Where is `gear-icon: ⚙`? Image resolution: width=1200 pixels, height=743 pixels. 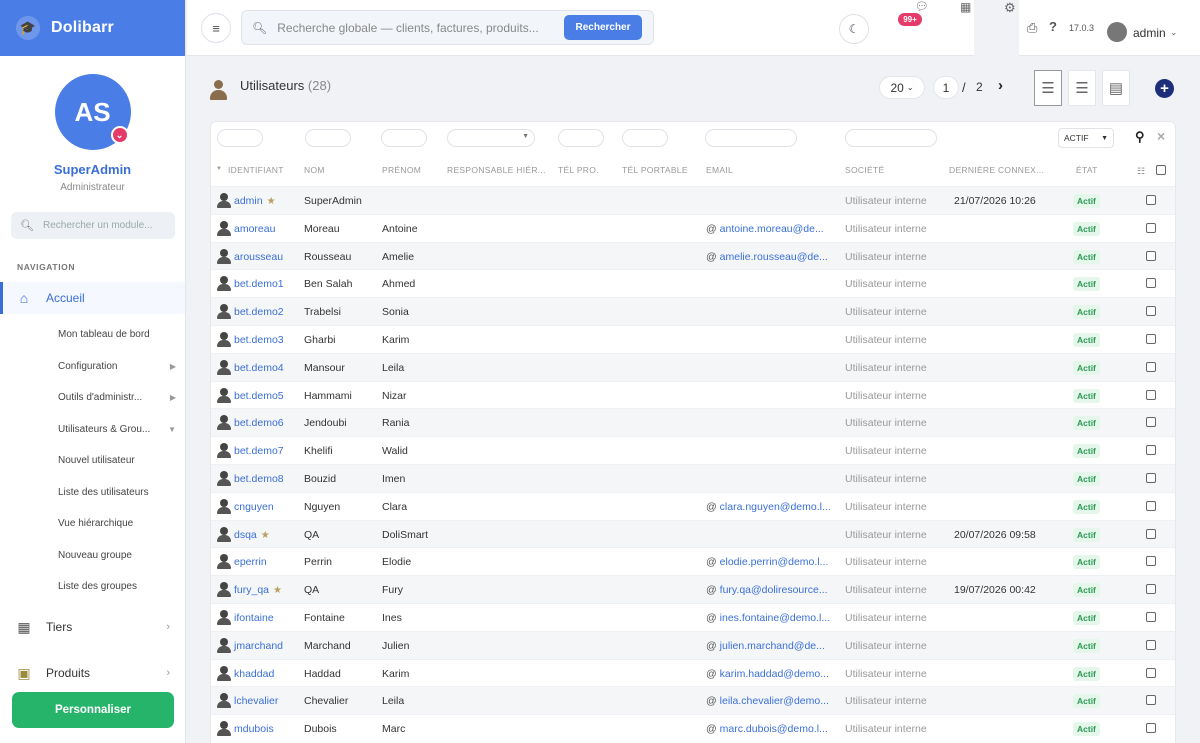
gear-icon: ⚙ is located at coordinates (1010, 8).